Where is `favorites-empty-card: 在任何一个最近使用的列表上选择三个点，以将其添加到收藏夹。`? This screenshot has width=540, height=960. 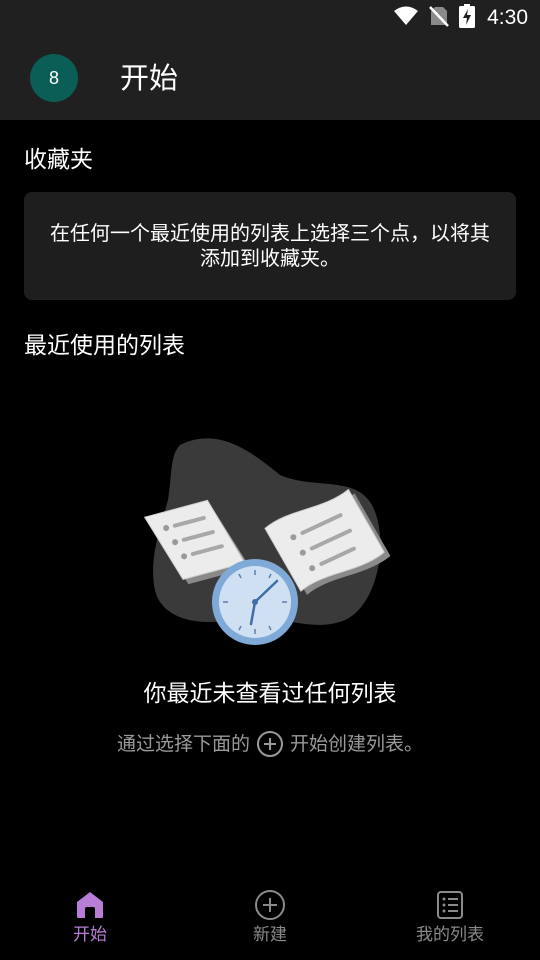 favorites-empty-card: 在任何一个最近使用的列表上选择三个点，以将其添加到收藏夹。 is located at coordinates (270, 246).